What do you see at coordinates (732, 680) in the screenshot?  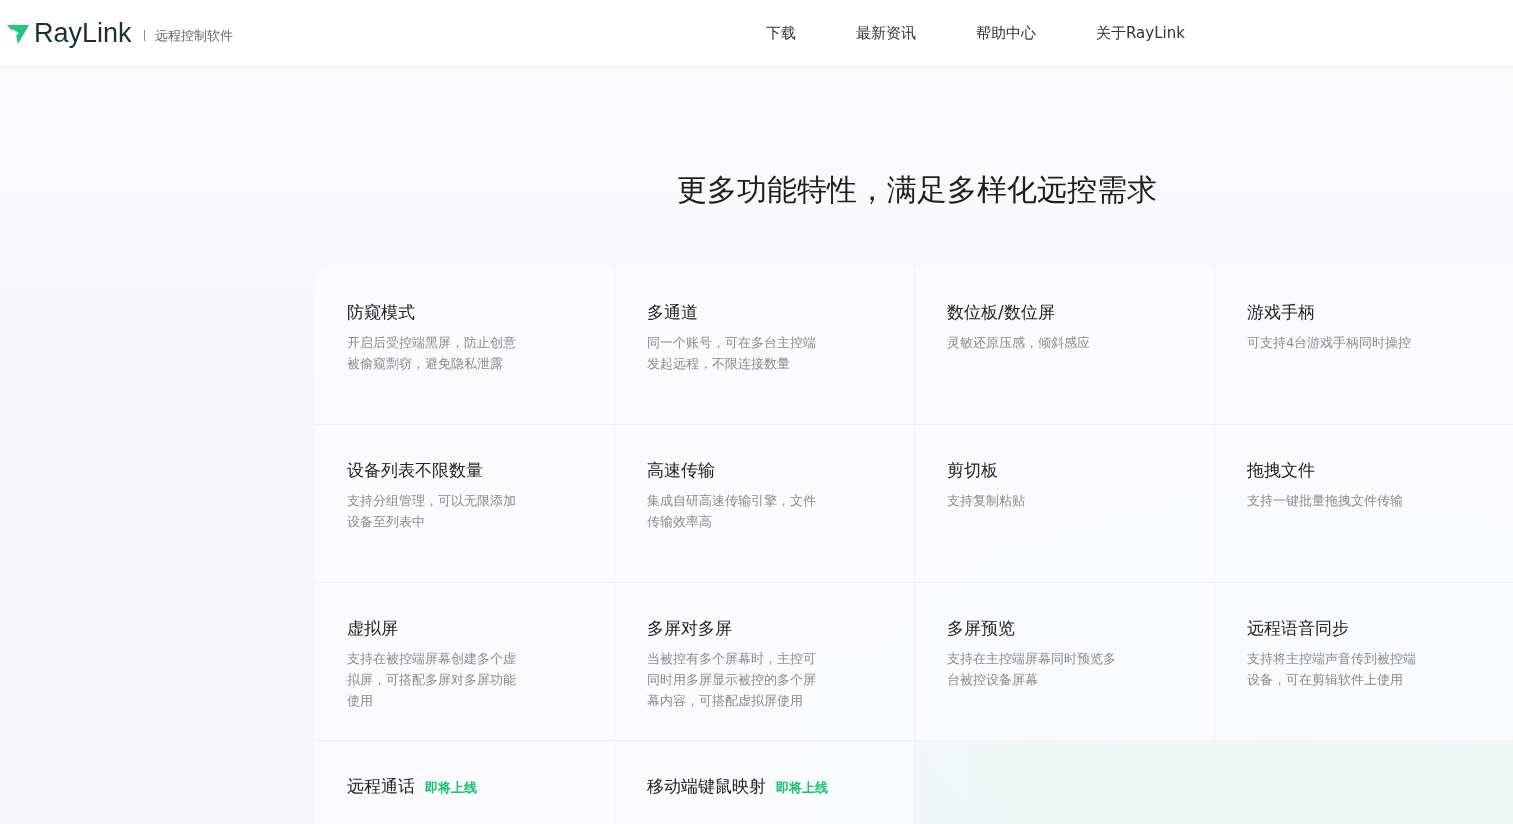 I see `feature-description: 当被控有多个屏幕时，主控可 同时用多屏显示被控的多个屏 幕内容，可搭配虚拟屏使用` at bounding box center [732, 680].